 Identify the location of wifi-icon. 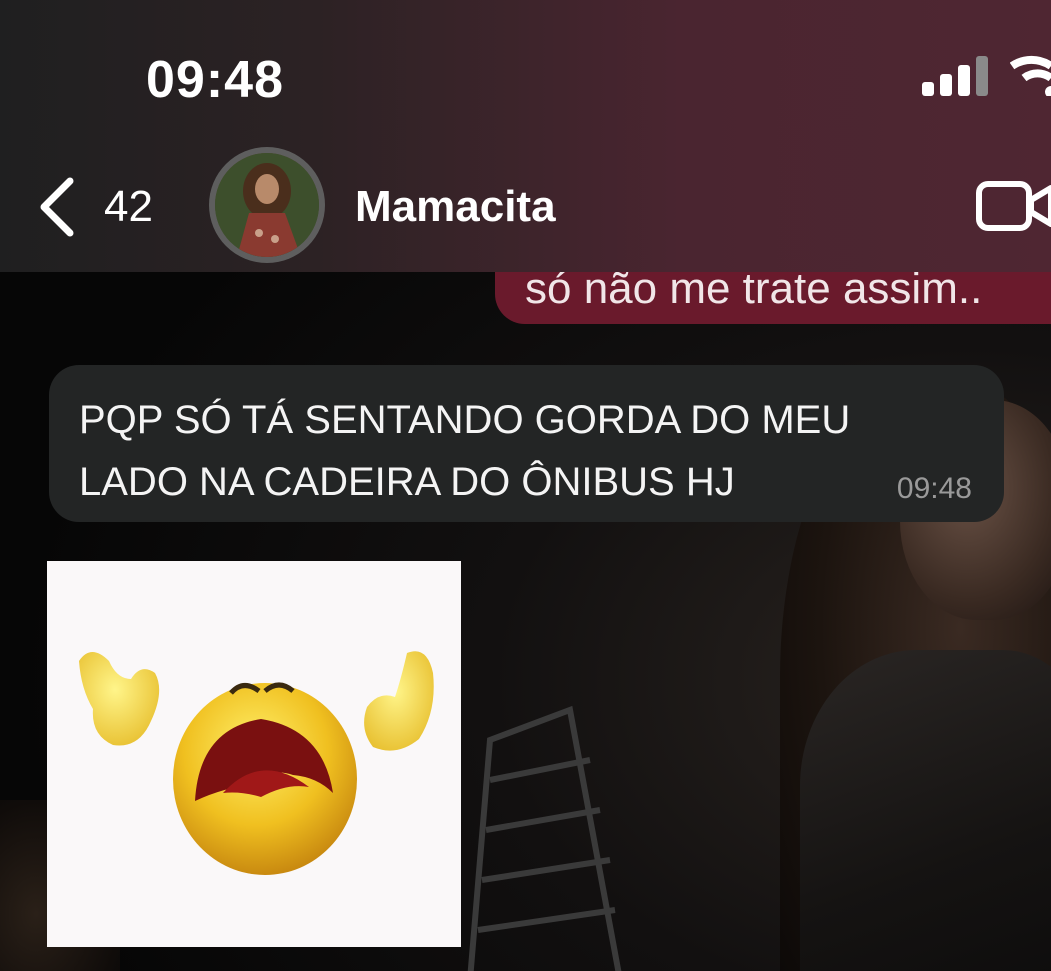
(1030, 75).